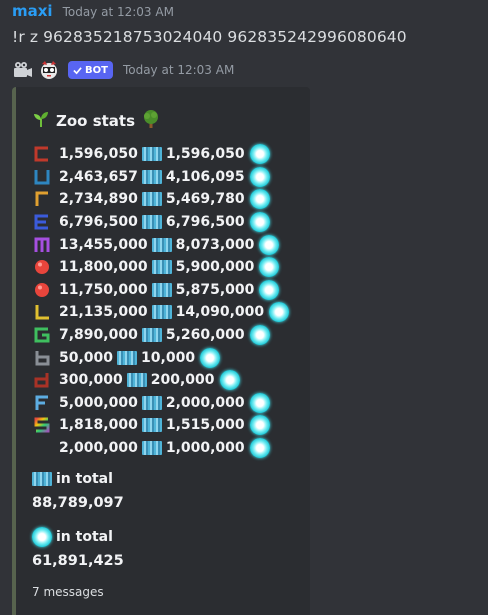 This screenshot has width=488, height=615. Describe the element at coordinates (103, 289) in the screenshot. I see `stat-left-value: 11,750,000` at that location.